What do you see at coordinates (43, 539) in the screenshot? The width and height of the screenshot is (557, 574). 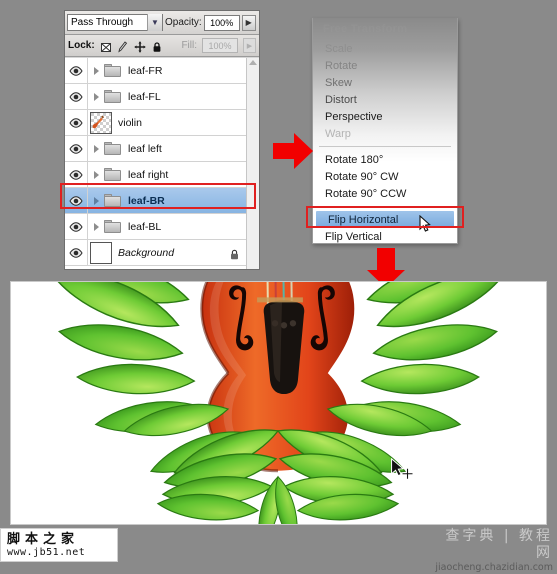 I see `watermark-left-cn: 脚本之家` at bounding box center [43, 539].